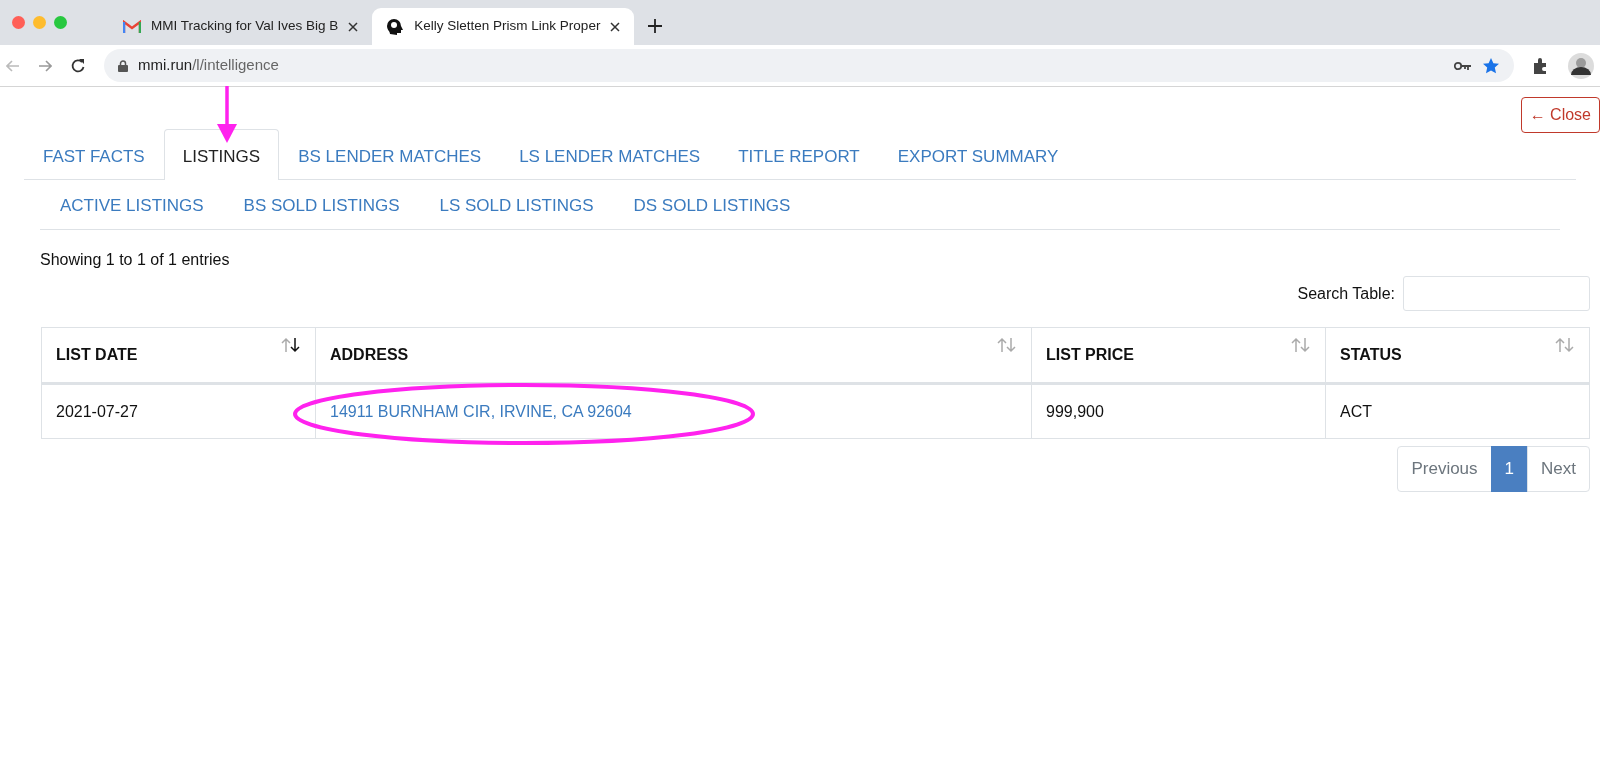 This screenshot has width=1600, height=770. What do you see at coordinates (481, 411) in the screenshot?
I see `address-link: 14911 BURNHAM CIR, IRVINE, CA 92604` at bounding box center [481, 411].